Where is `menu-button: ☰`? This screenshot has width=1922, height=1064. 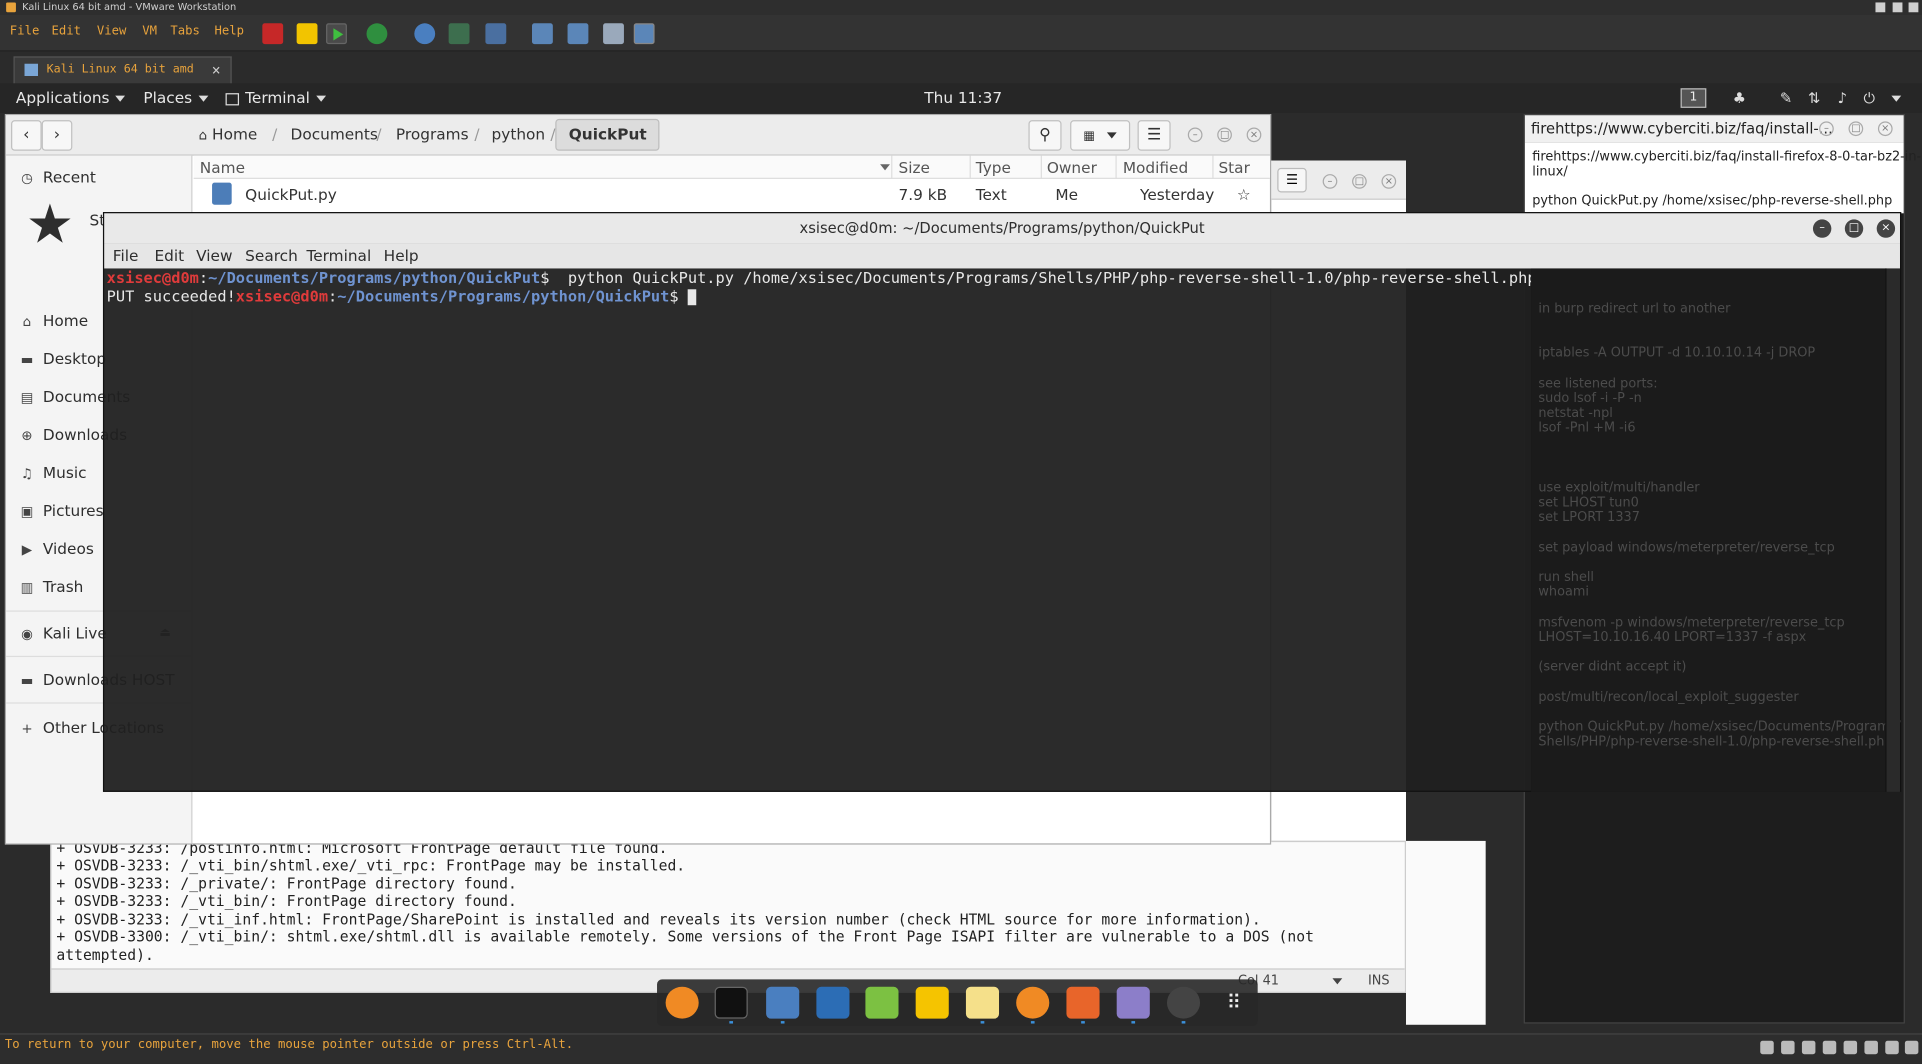 menu-button: ☰ is located at coordinates (1154, 135).